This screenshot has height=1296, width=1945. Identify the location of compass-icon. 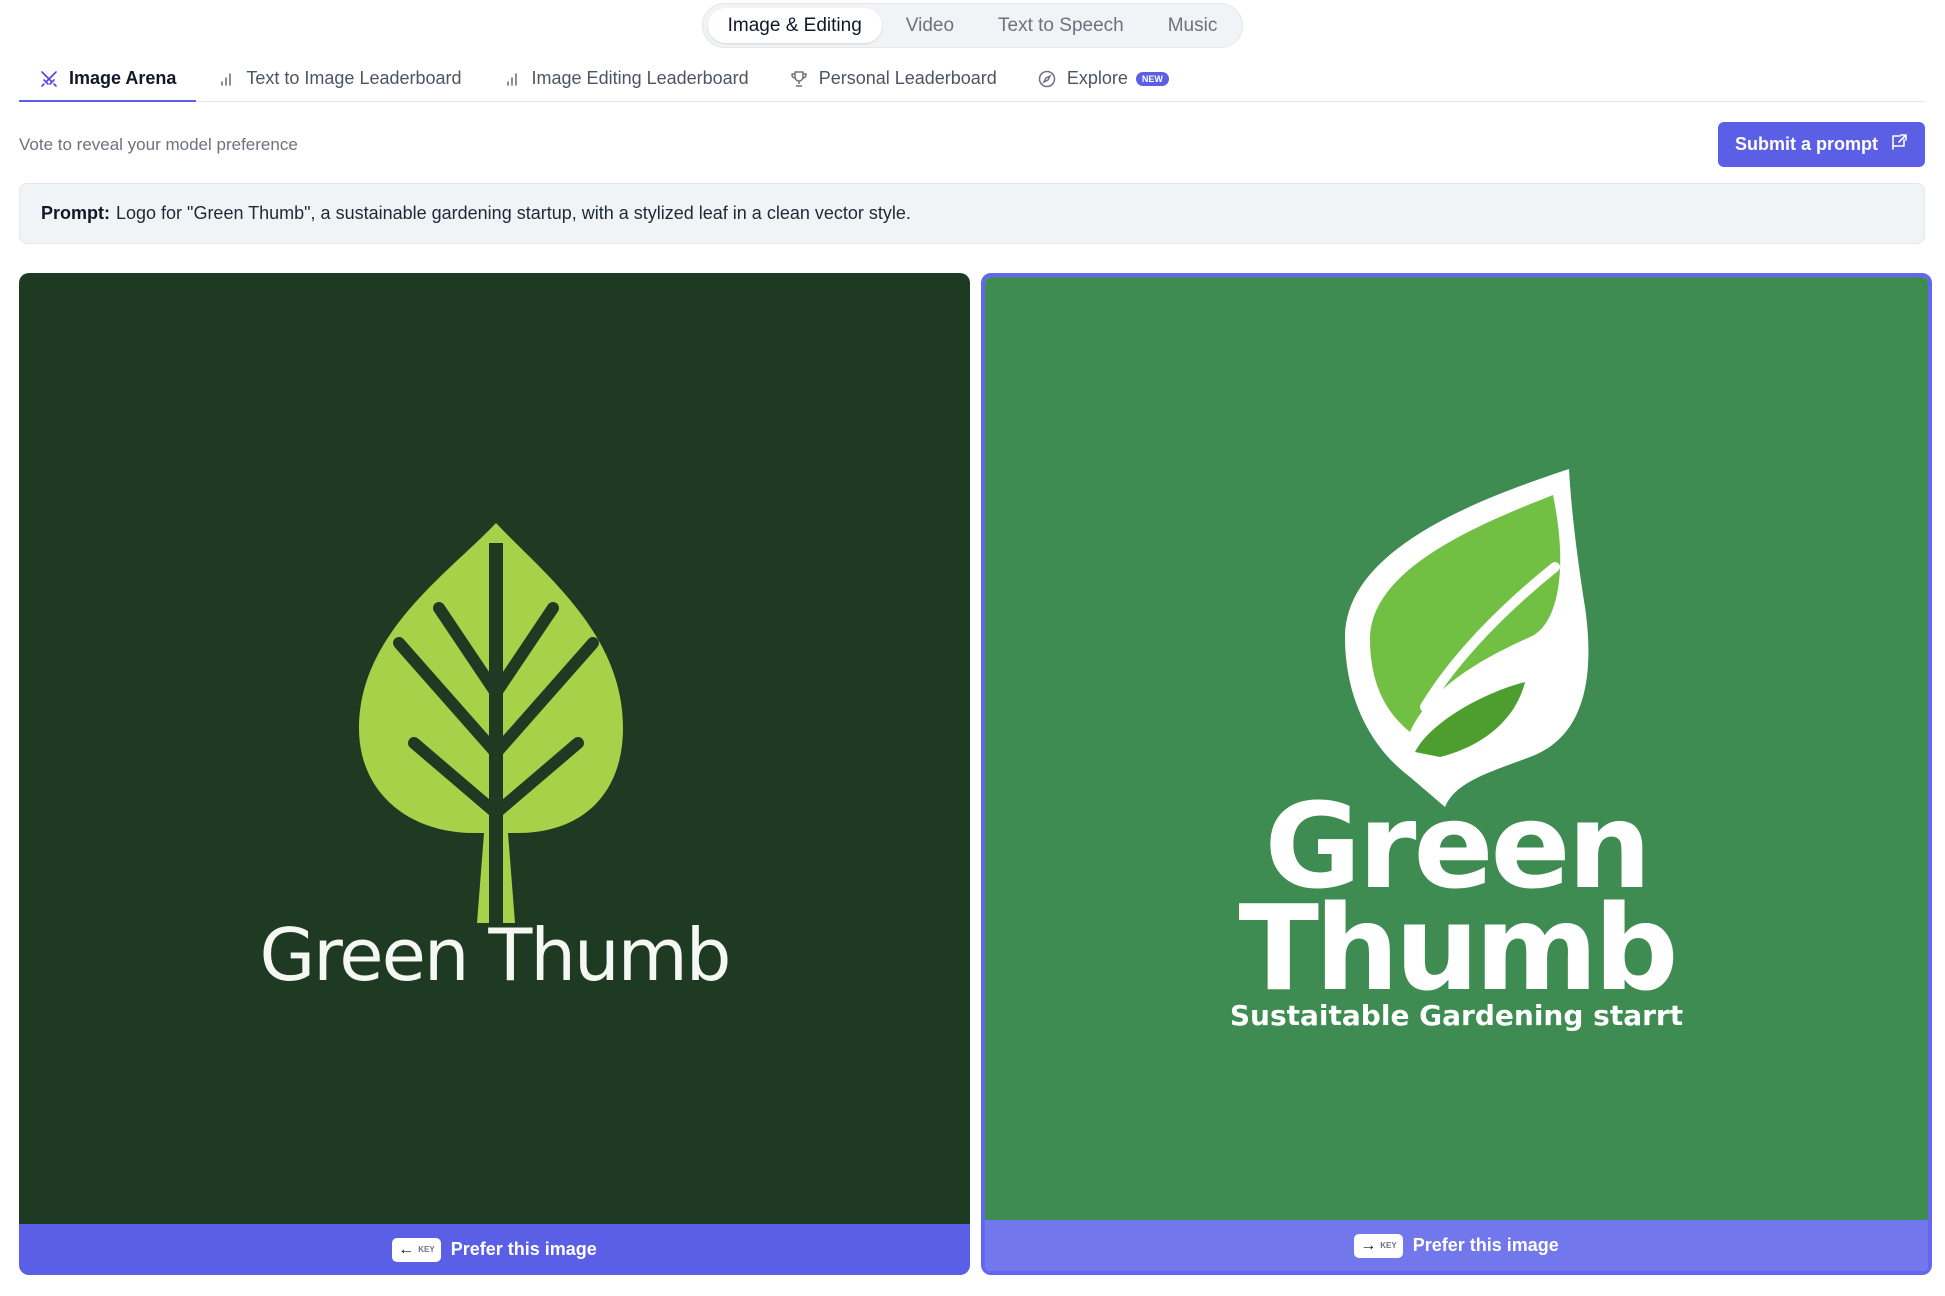
(1047, 79).